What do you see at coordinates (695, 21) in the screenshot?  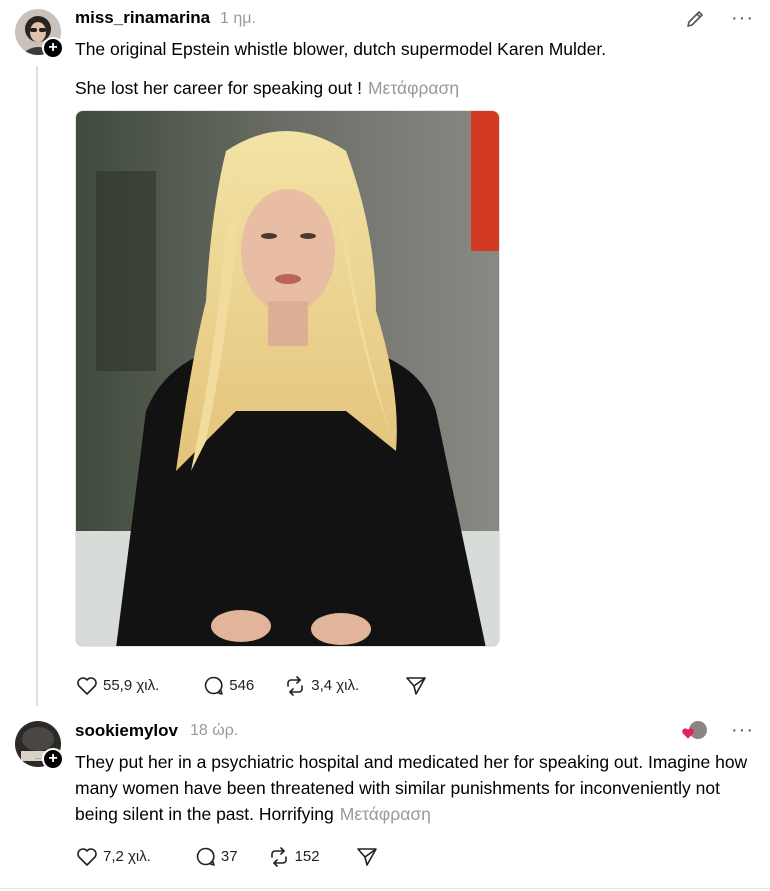 I see `edit-pencil-icon` at bounding box center [695, 21].